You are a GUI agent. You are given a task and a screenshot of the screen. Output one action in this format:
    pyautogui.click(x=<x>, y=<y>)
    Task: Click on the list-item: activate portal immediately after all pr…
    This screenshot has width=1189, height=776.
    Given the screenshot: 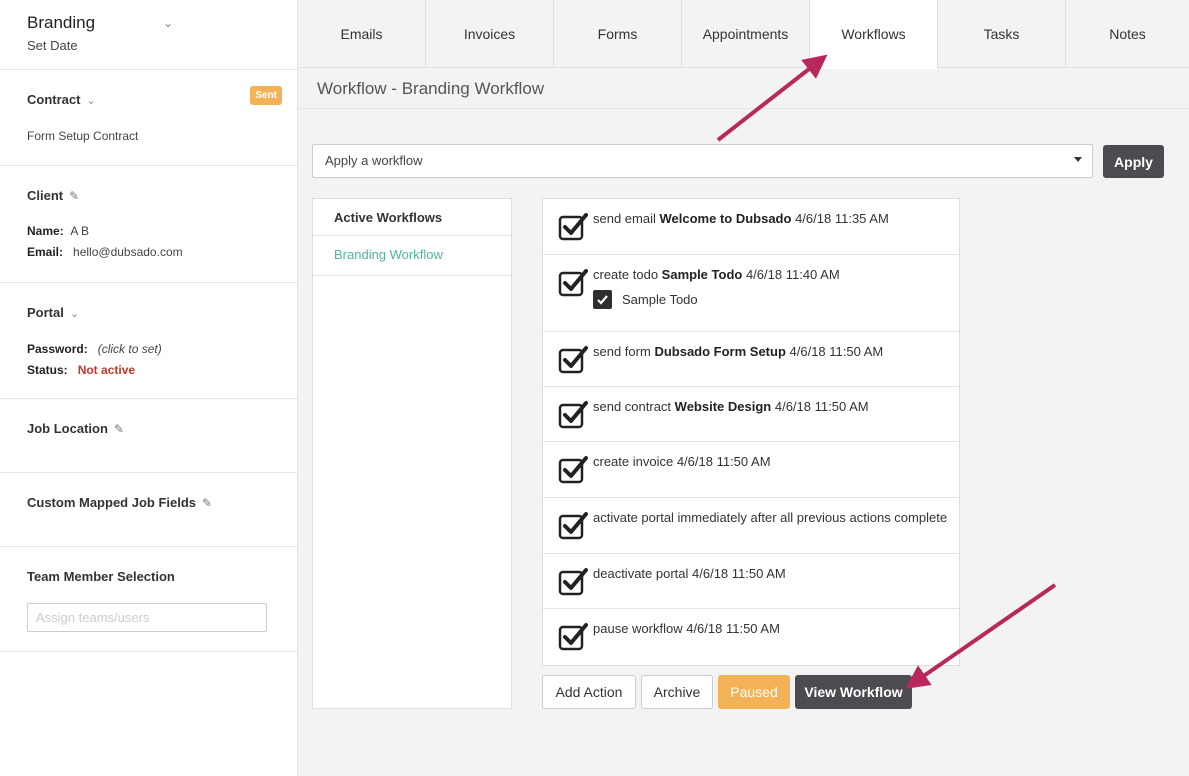 What is the action you would take?
    pyautogui.click(x=751, y=526)
    